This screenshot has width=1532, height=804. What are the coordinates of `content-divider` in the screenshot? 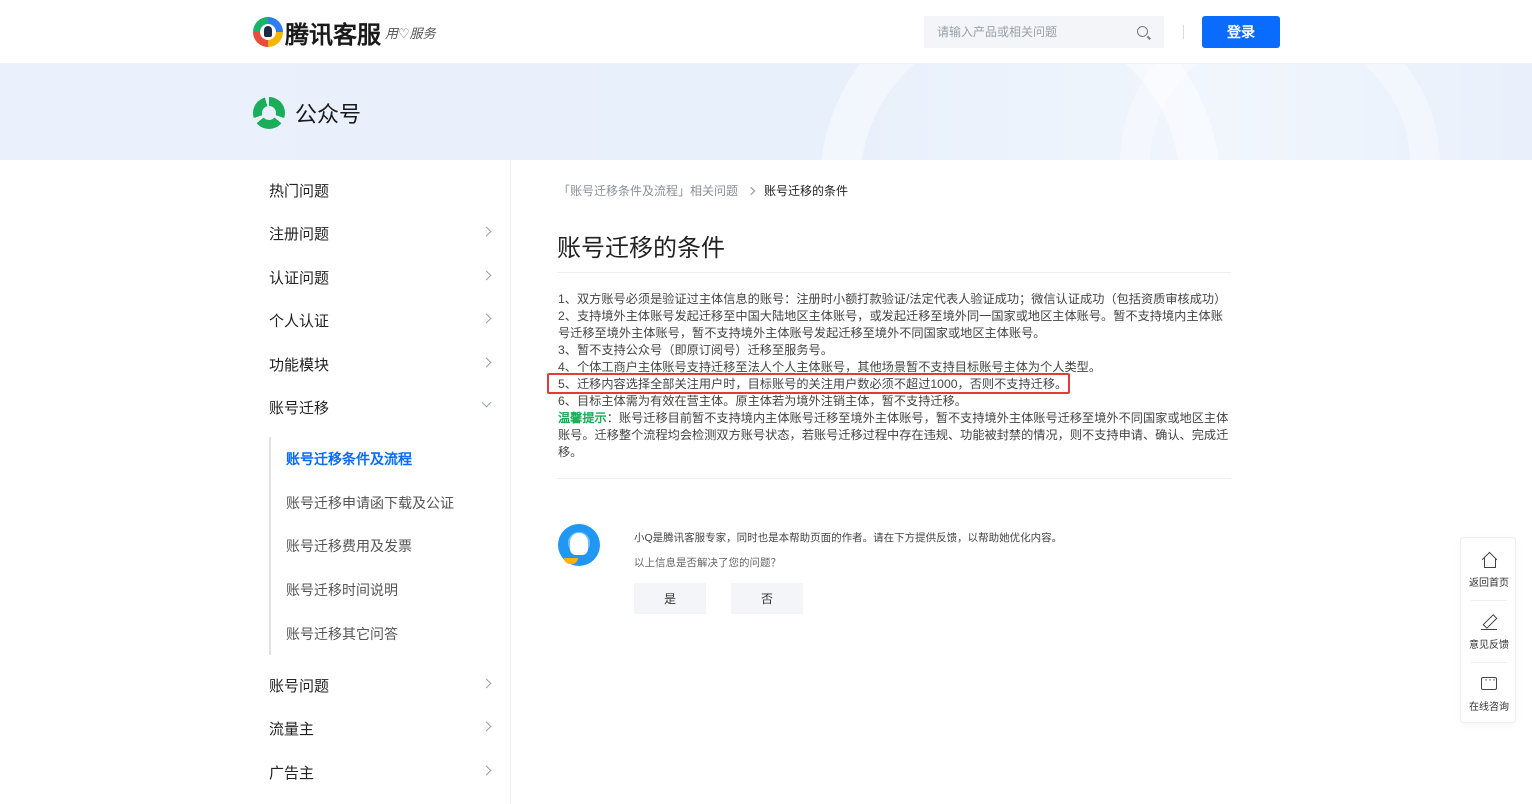 It's located at (894, 478).